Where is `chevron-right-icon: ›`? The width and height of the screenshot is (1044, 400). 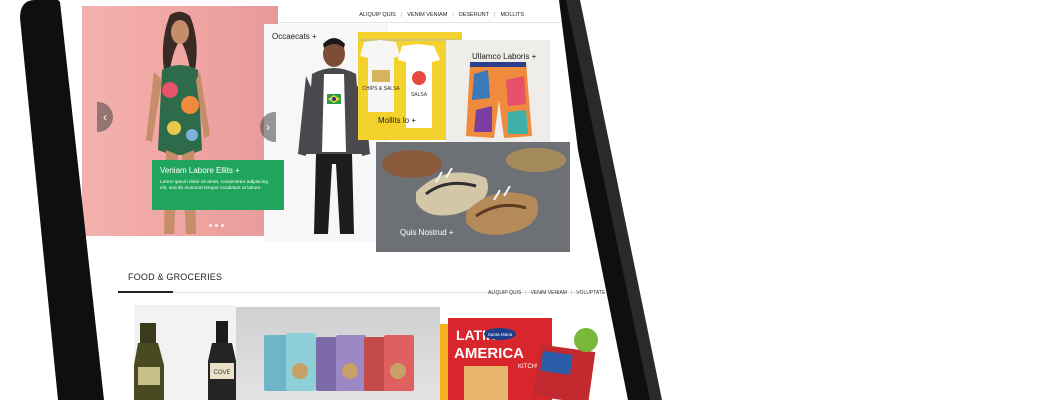
chevron-right-icon: › is located at coordinates (268, 127).